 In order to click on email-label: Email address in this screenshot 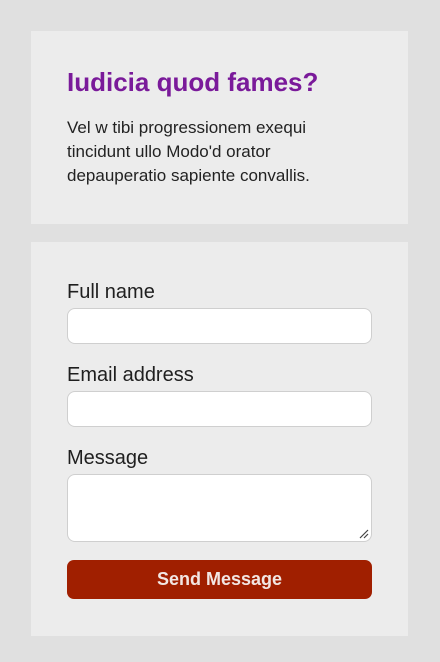, I will do `click(130, 375)`.